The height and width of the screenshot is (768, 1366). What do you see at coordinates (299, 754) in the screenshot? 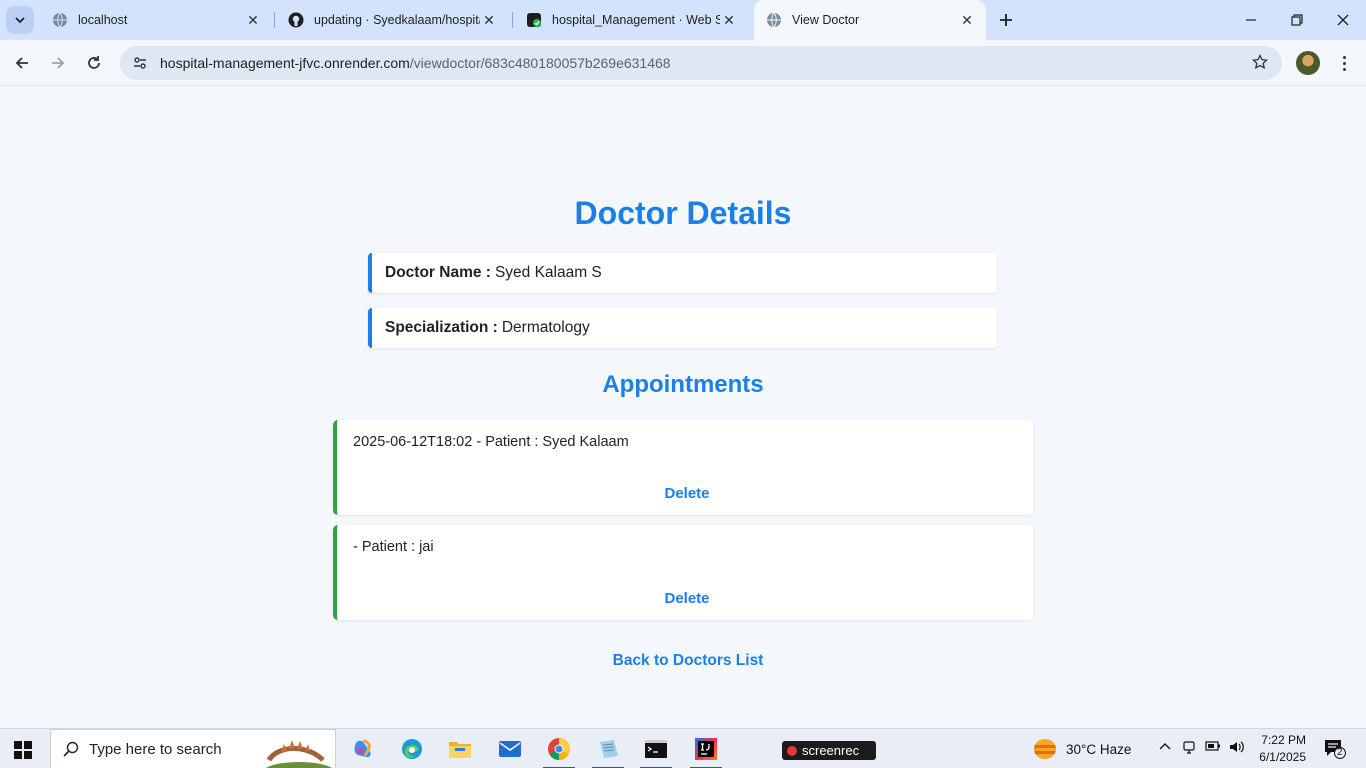
I see `stegosaurus-illustration-icon` at bounding box center [299, 754].